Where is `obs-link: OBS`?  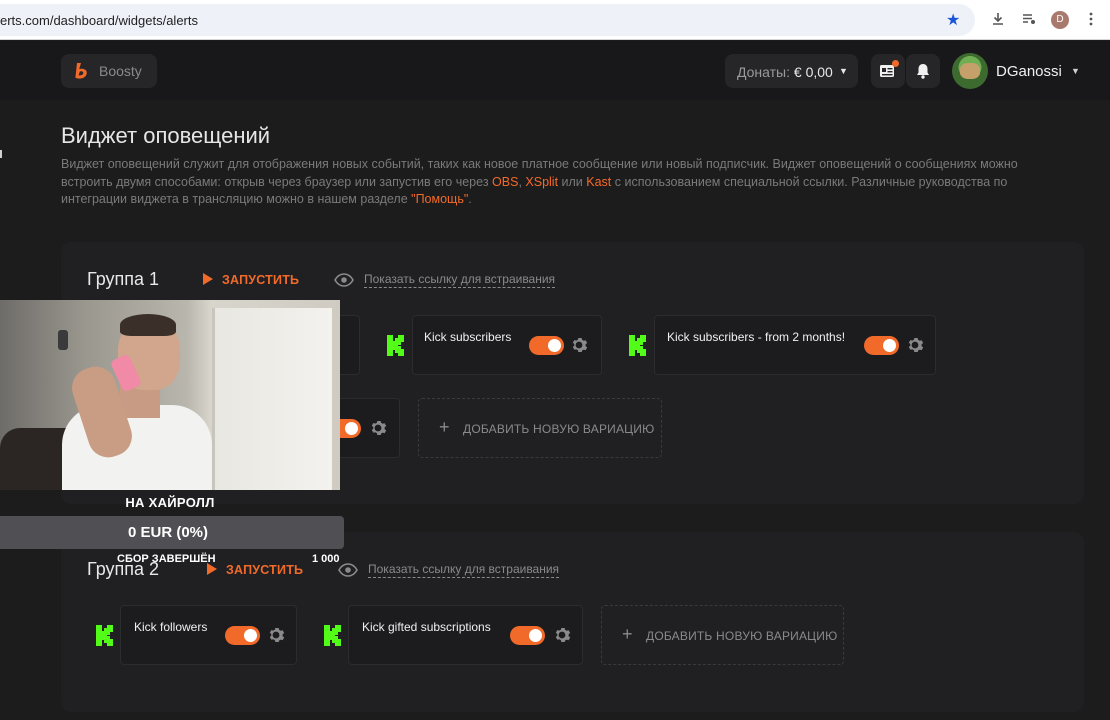 obs-link: OBS is located at coordinates (505, 182).